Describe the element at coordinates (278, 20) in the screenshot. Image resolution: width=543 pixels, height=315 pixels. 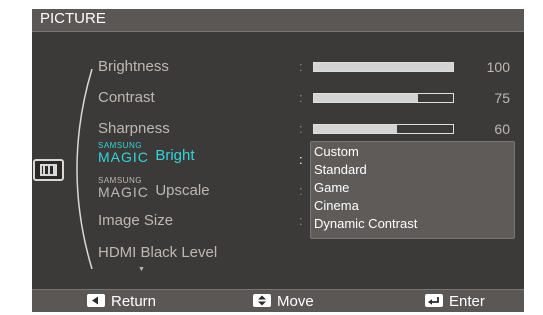
I see `title-bar: PICTURE` at that location.